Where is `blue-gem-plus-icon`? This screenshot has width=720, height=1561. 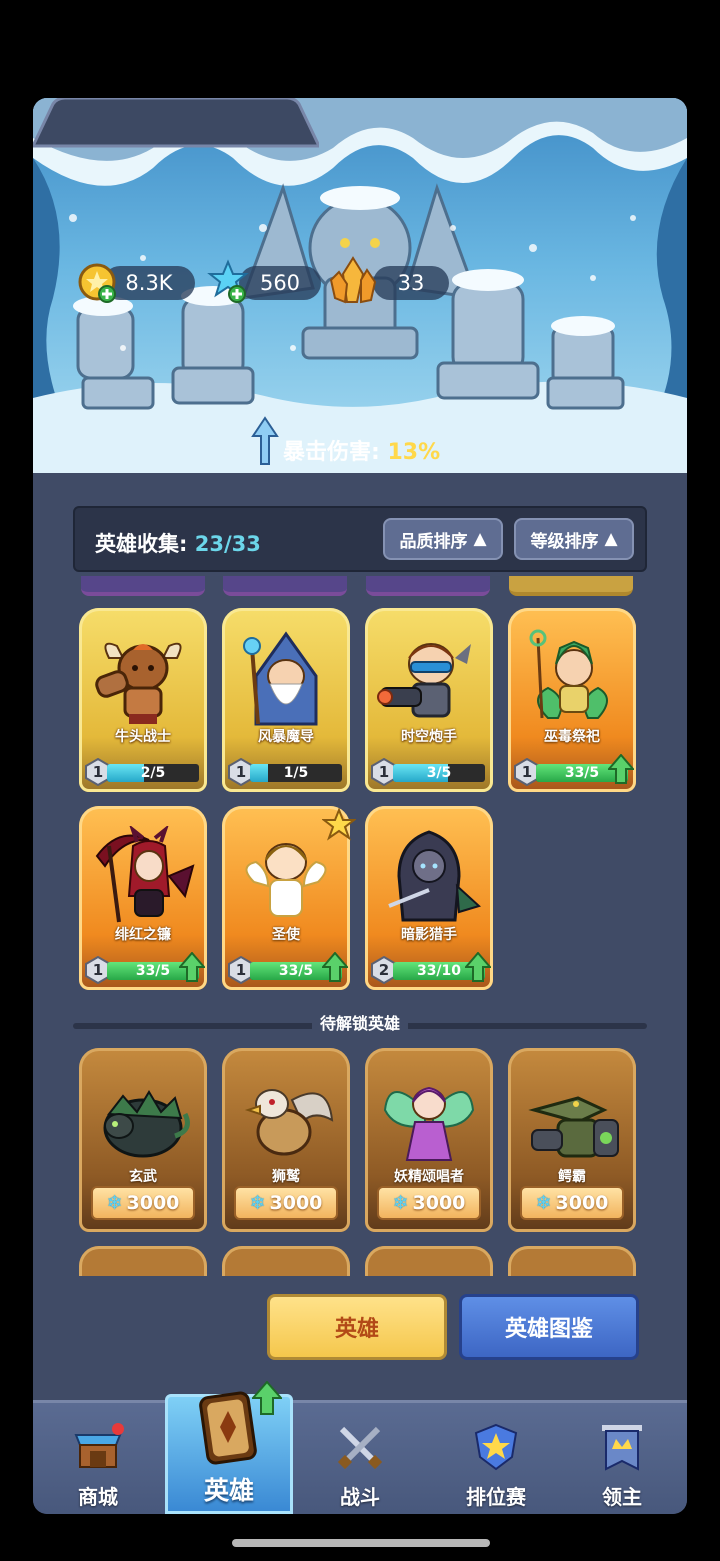
blue-gem-plus-icon is located at coordinates (228, 281).